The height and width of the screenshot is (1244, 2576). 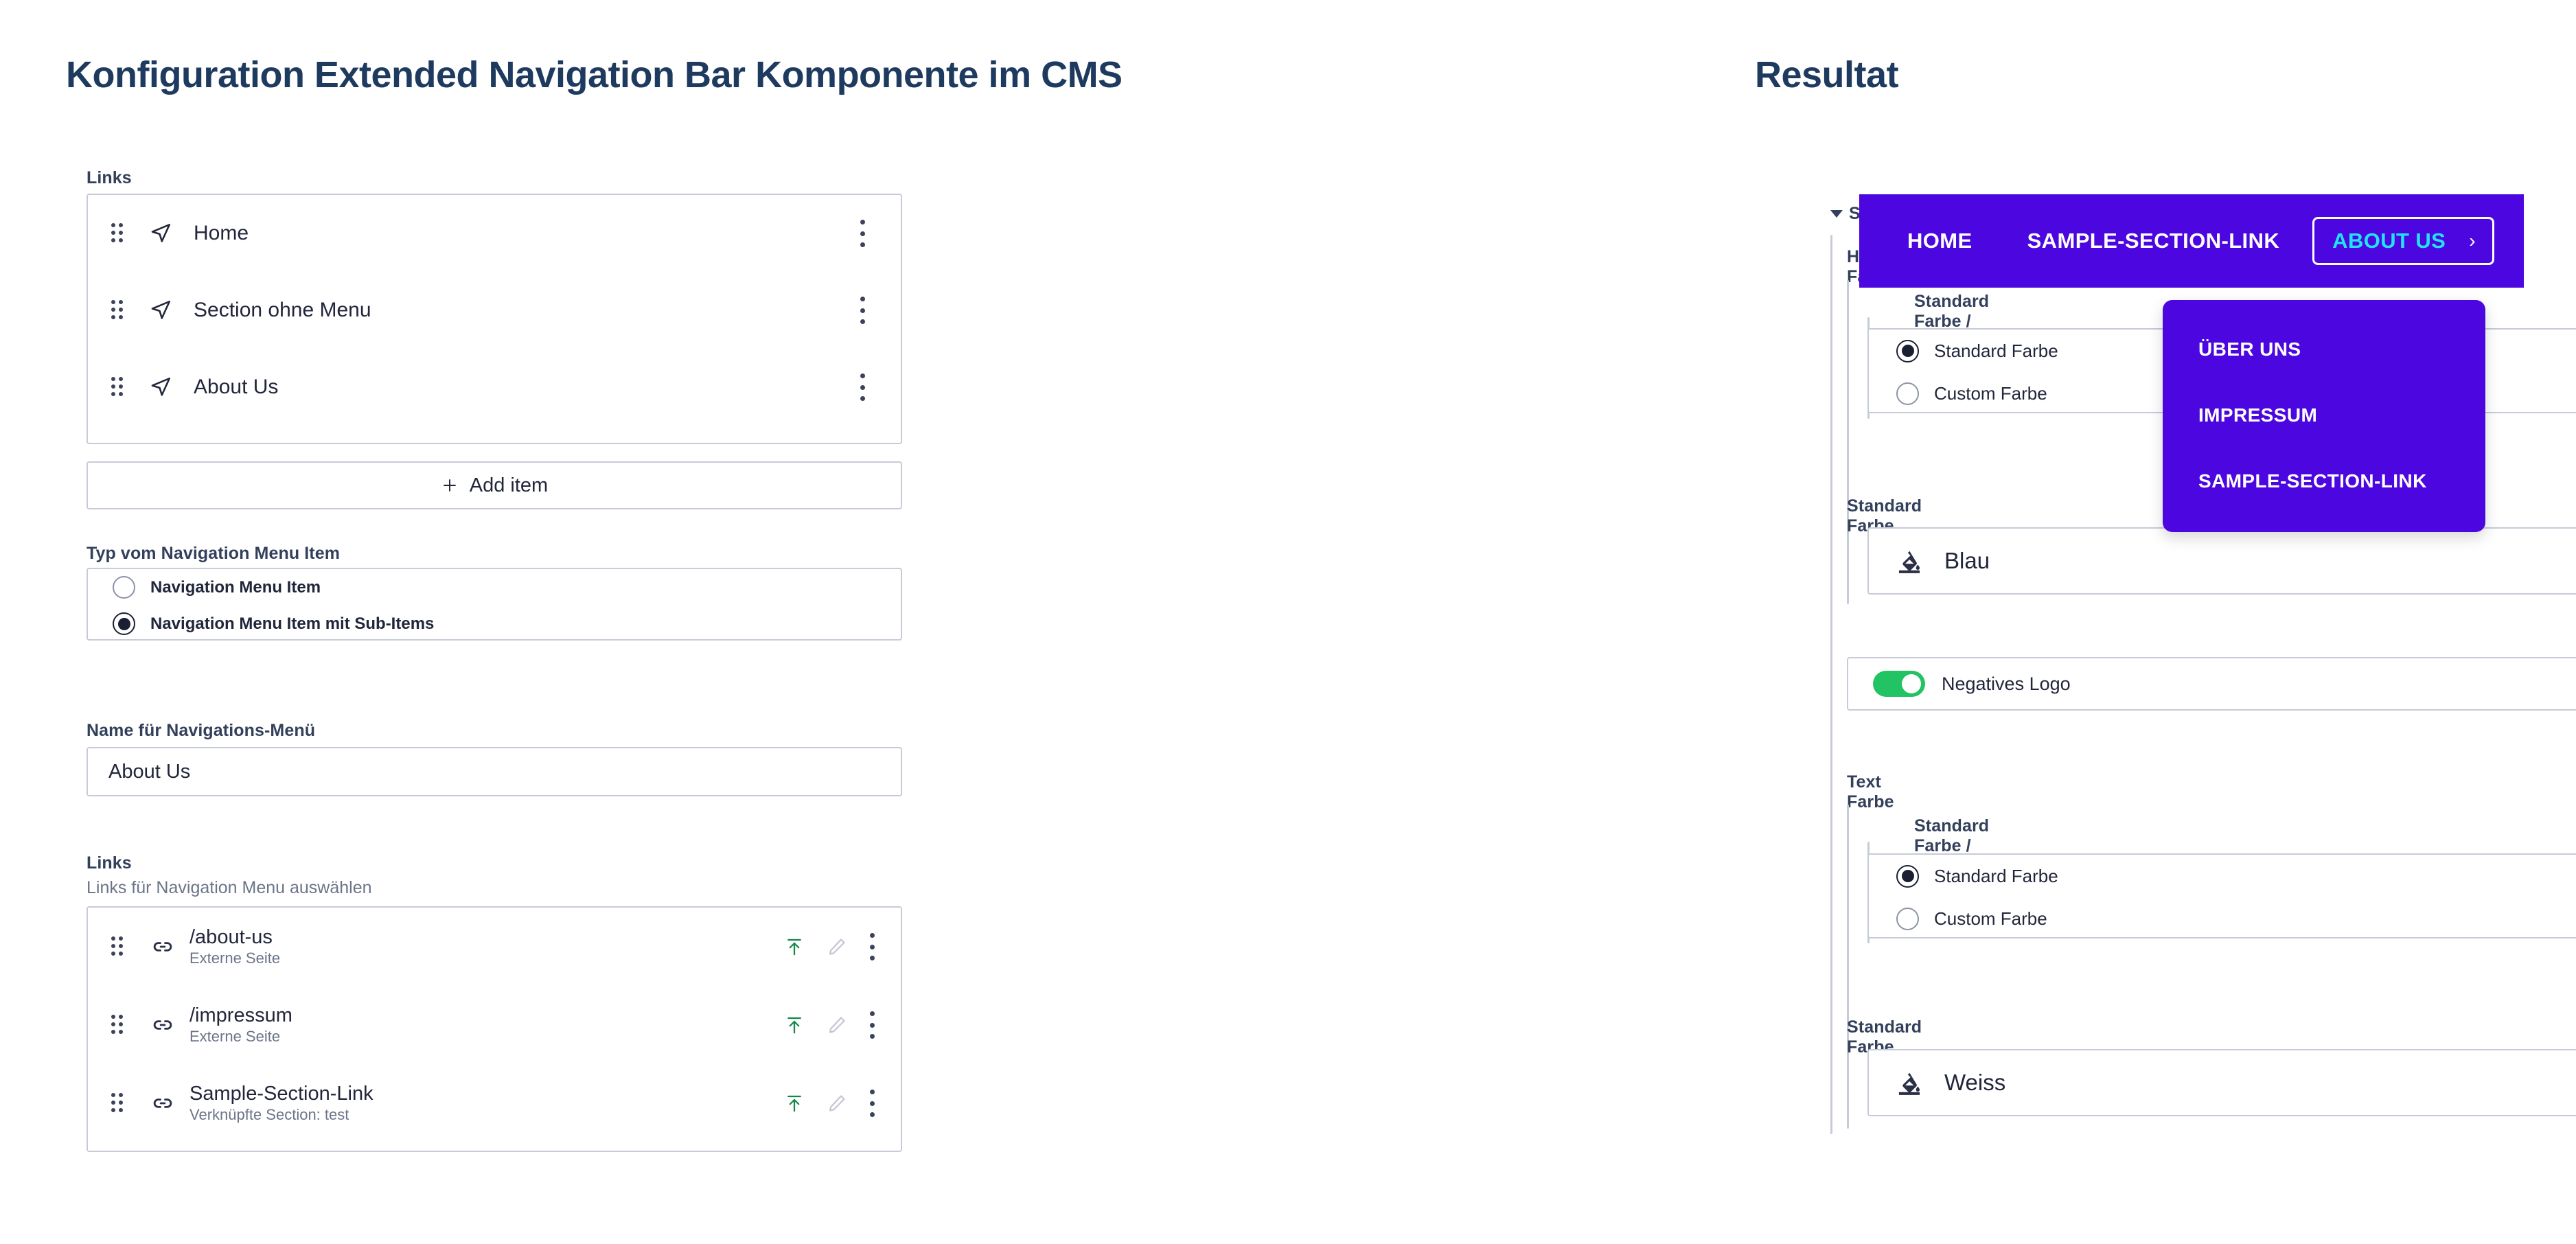 I want to click on negatives-logo-label: Negatives Logo, so click(x=2006, y=683).